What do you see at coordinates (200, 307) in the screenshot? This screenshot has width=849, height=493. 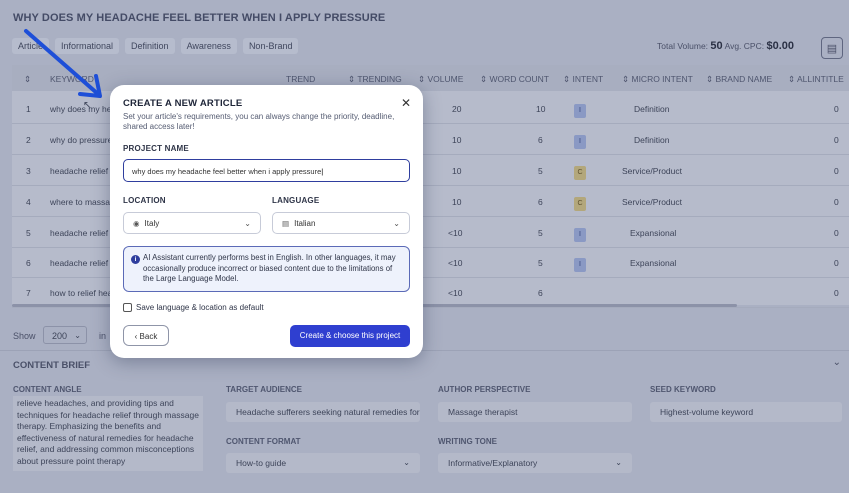 I see `save-default-label: Save language & location as default` at bounding box center [200, 307].